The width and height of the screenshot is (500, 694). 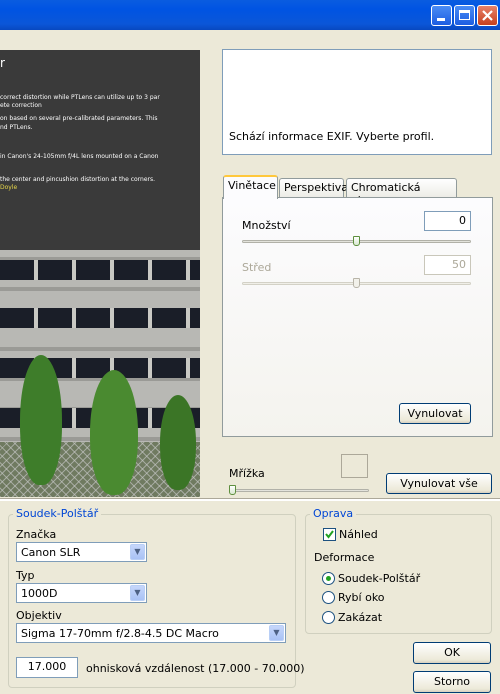 What do you see at coordinates (447, 265) in the screenshot?
I see `center-field: 50` at bounding box center [447, 265].